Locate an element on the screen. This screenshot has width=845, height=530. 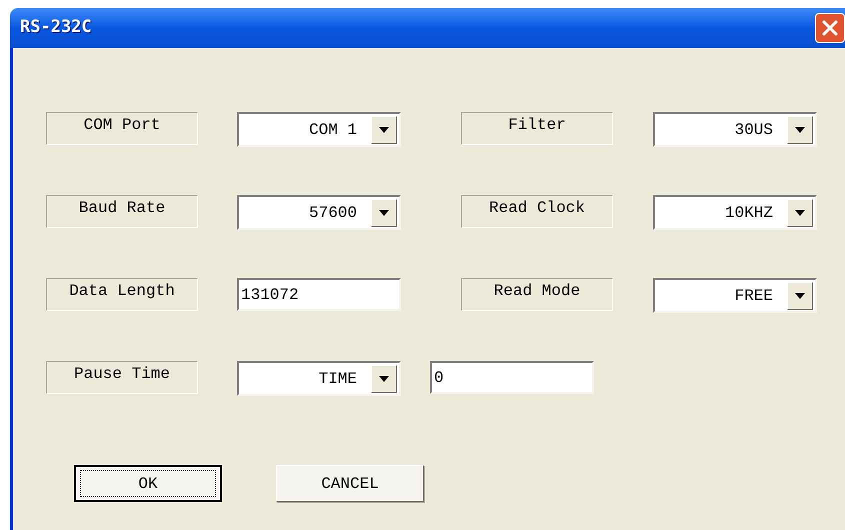
field-label: COM Port is located at coordinates (122, 128).